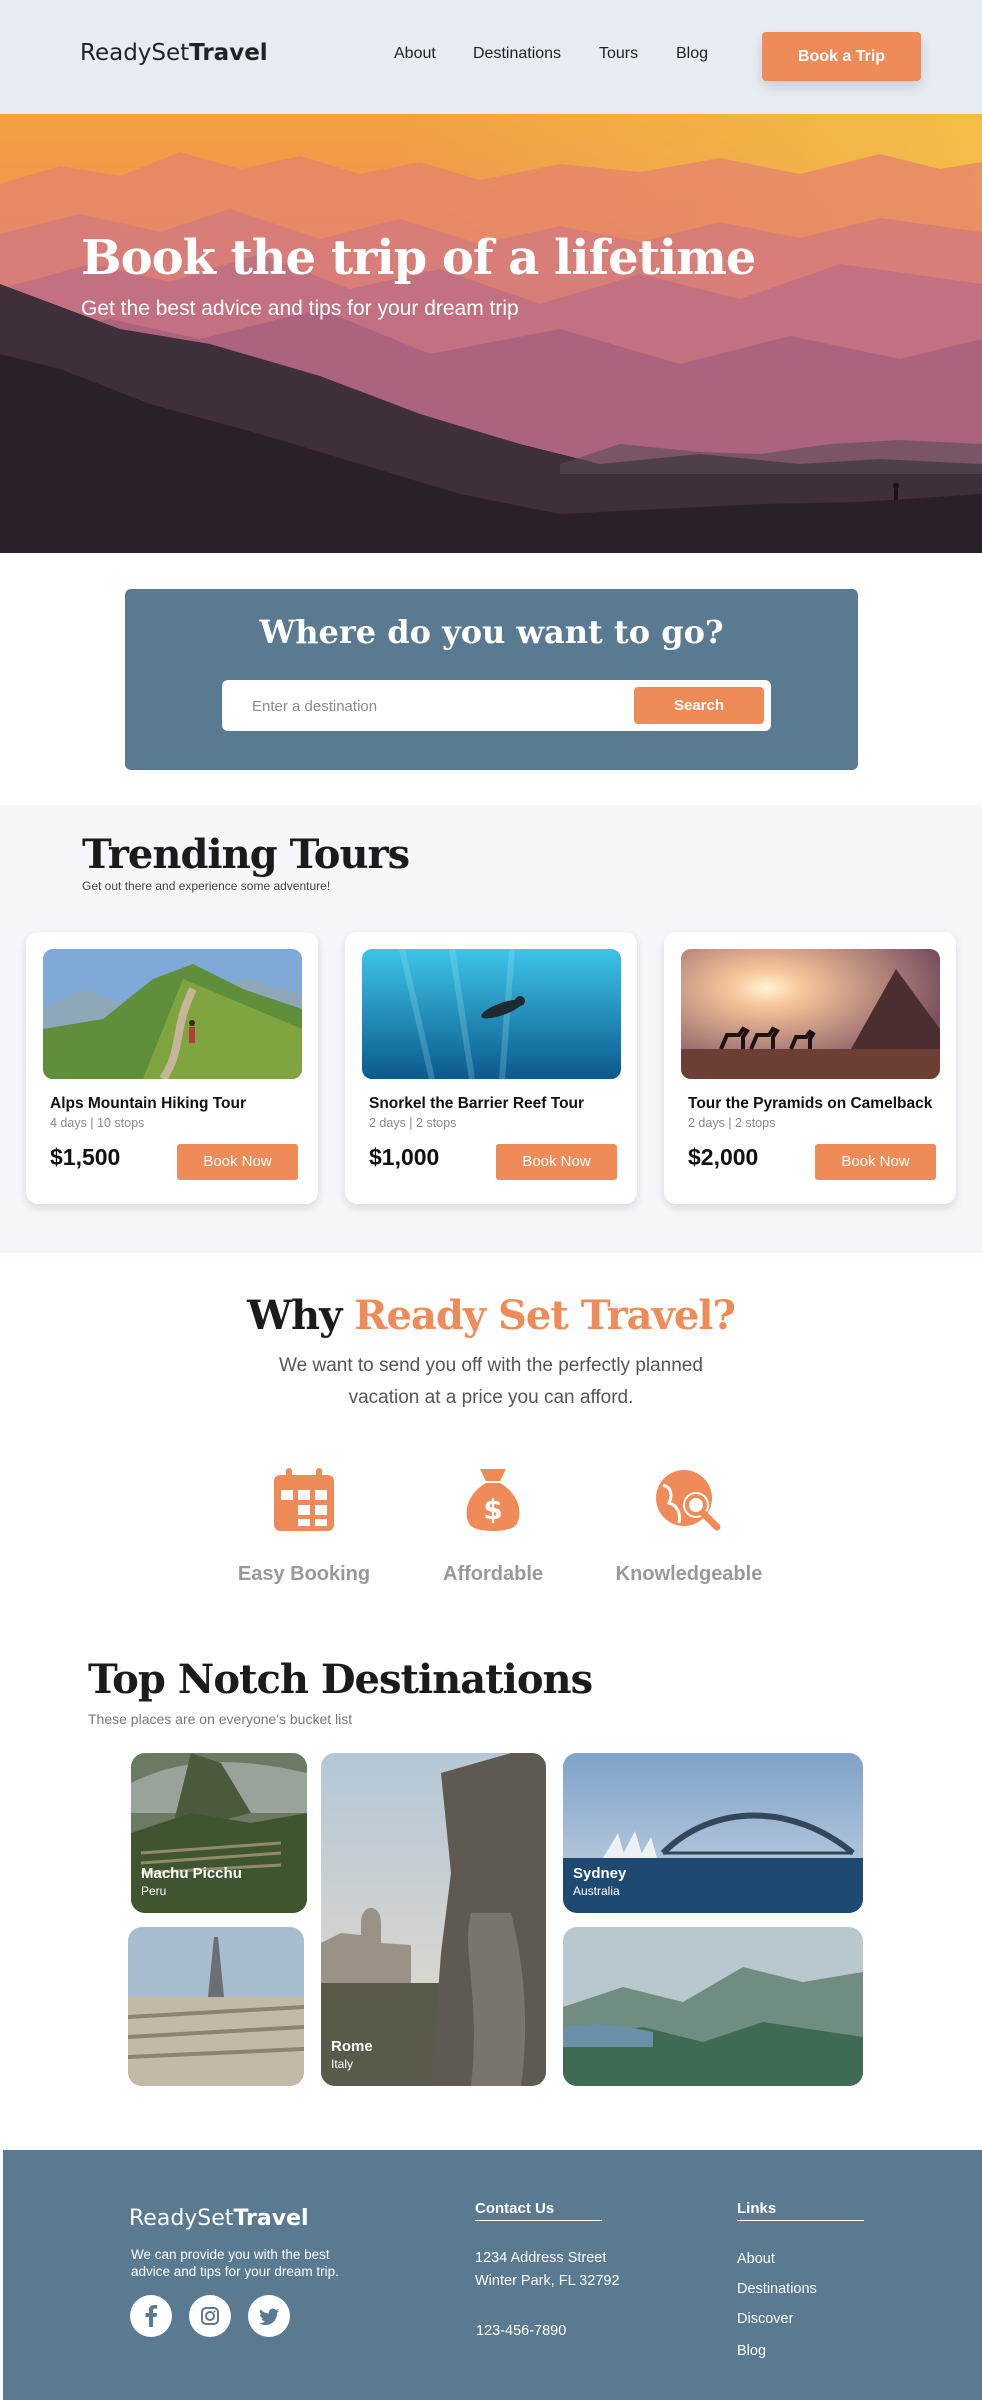  Describe the element at coordinates (596, 1891) in the screenshot. I see `destination-country: Australia` at that location.